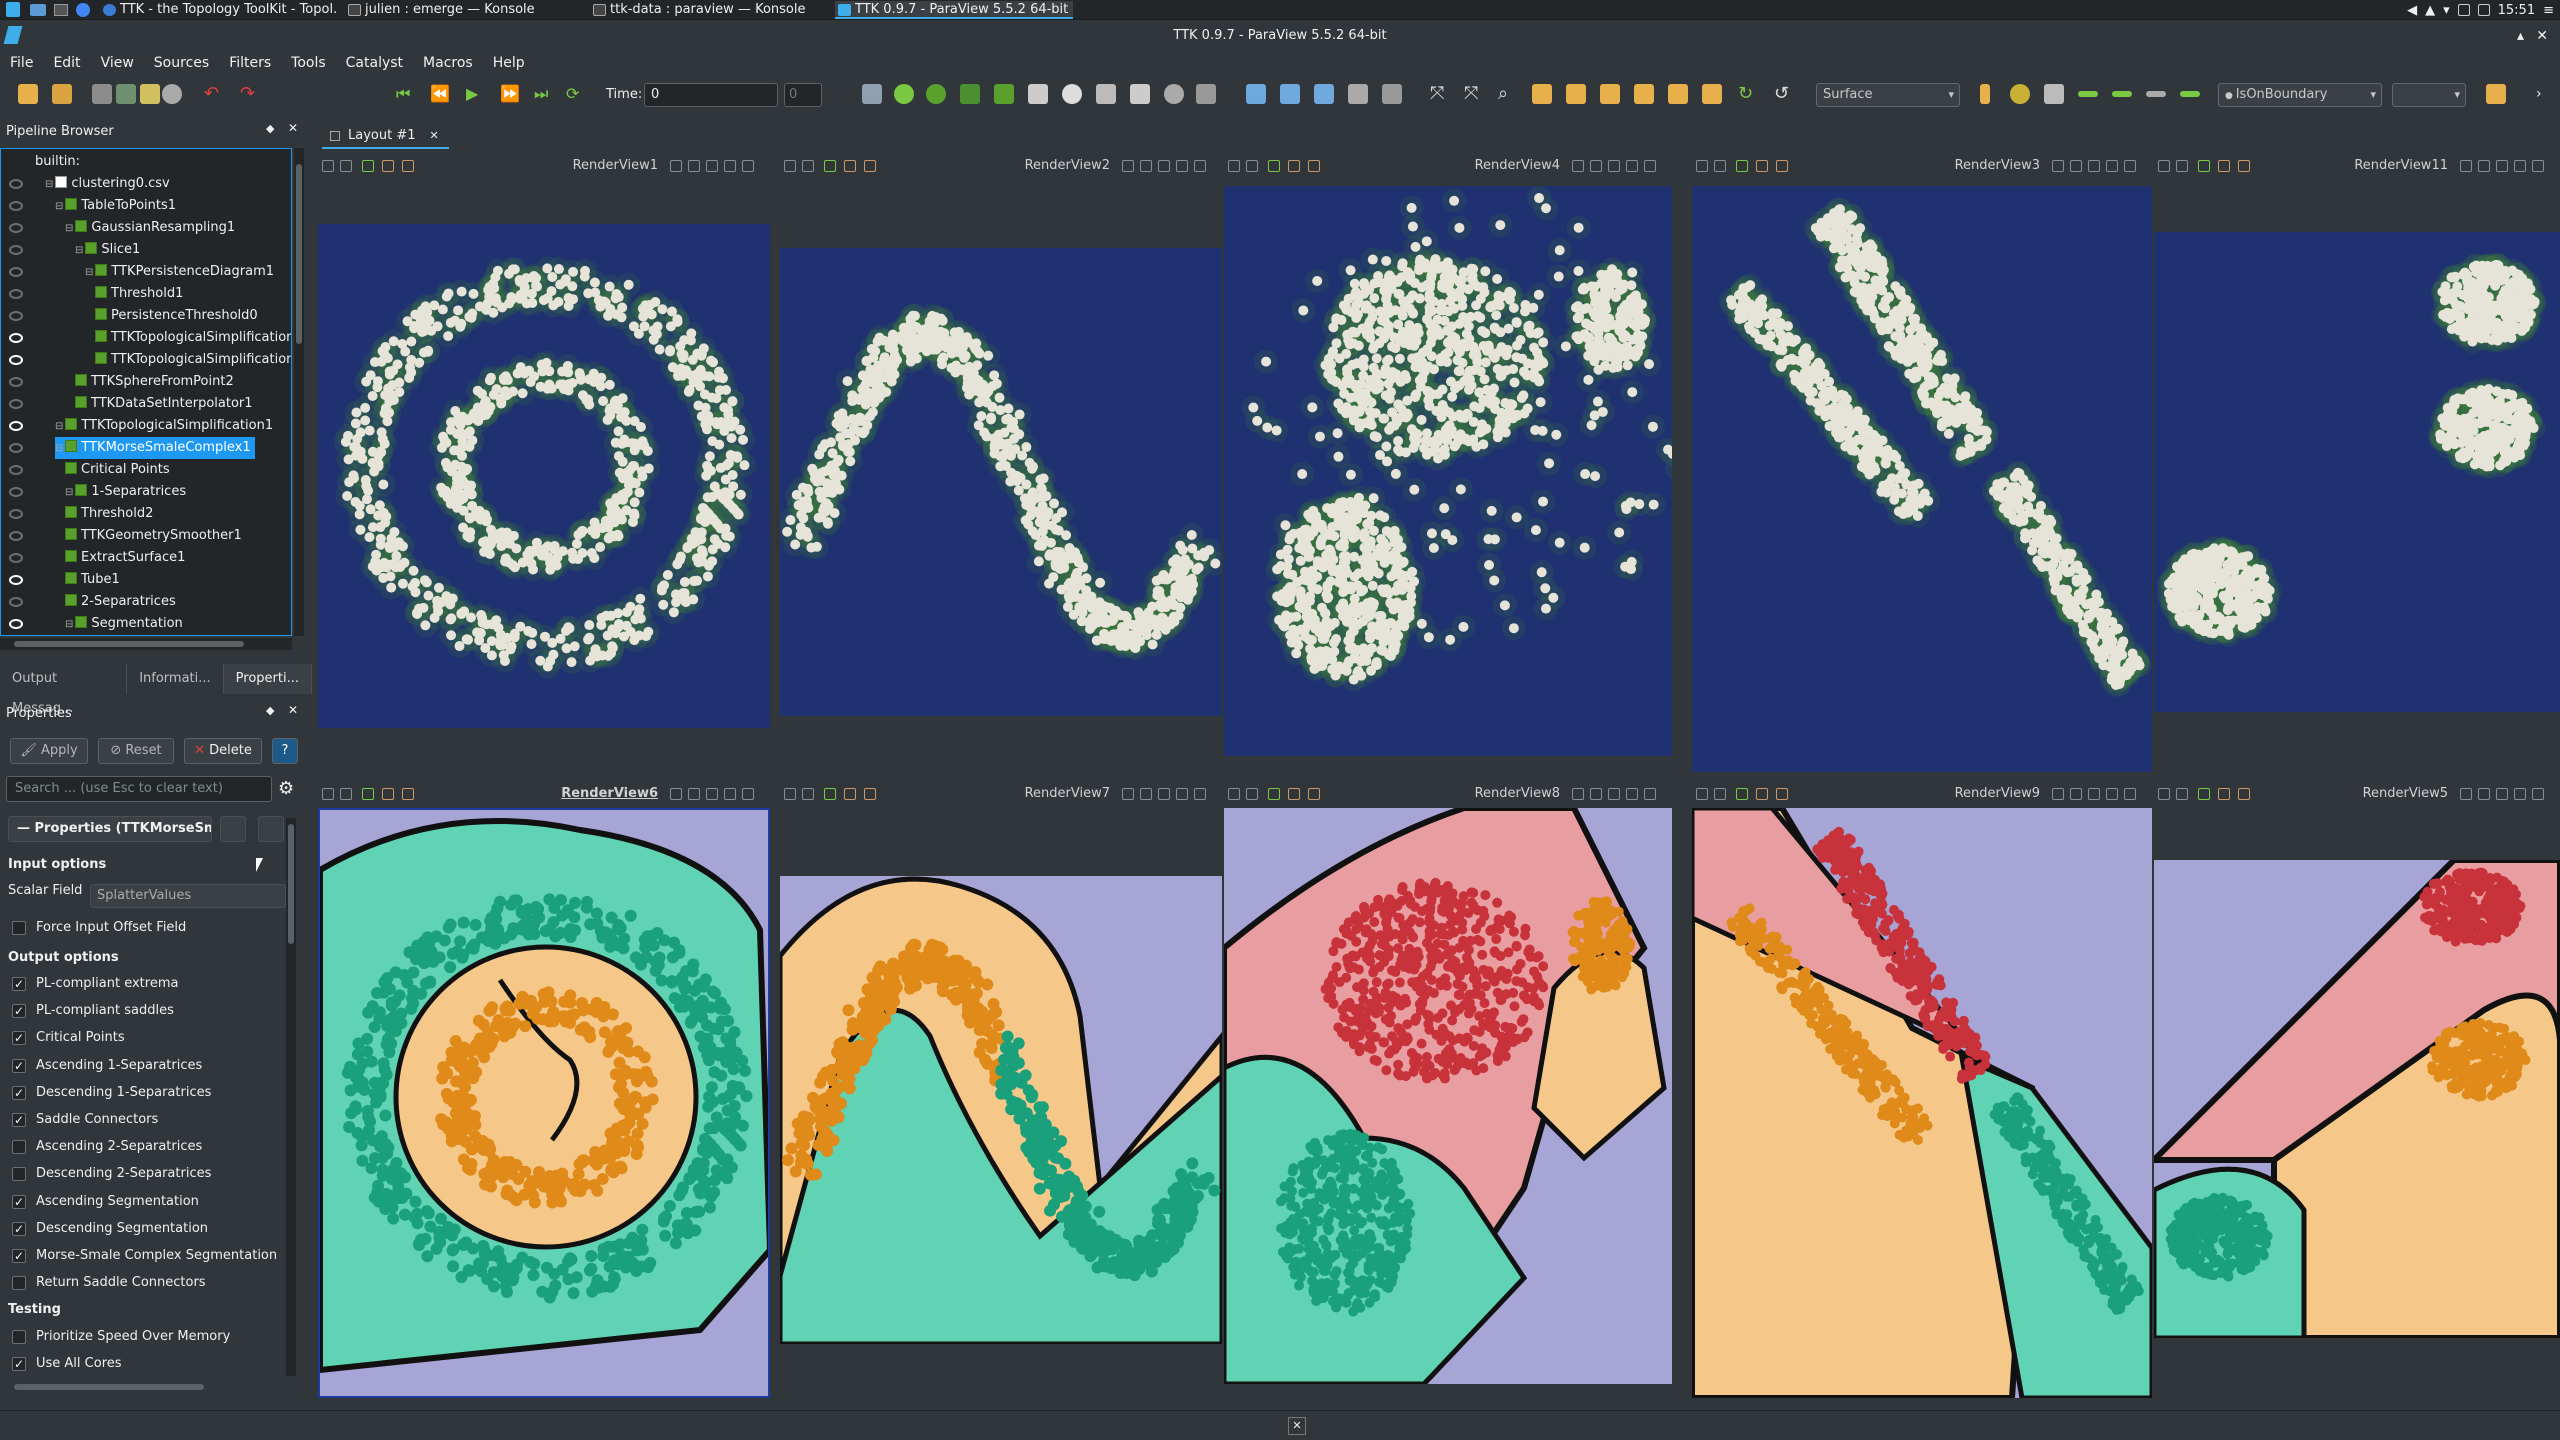 Image resolution: width=2560 pixels, height=1440 pixels. I want to click on macro-icon, so click(172, 94).